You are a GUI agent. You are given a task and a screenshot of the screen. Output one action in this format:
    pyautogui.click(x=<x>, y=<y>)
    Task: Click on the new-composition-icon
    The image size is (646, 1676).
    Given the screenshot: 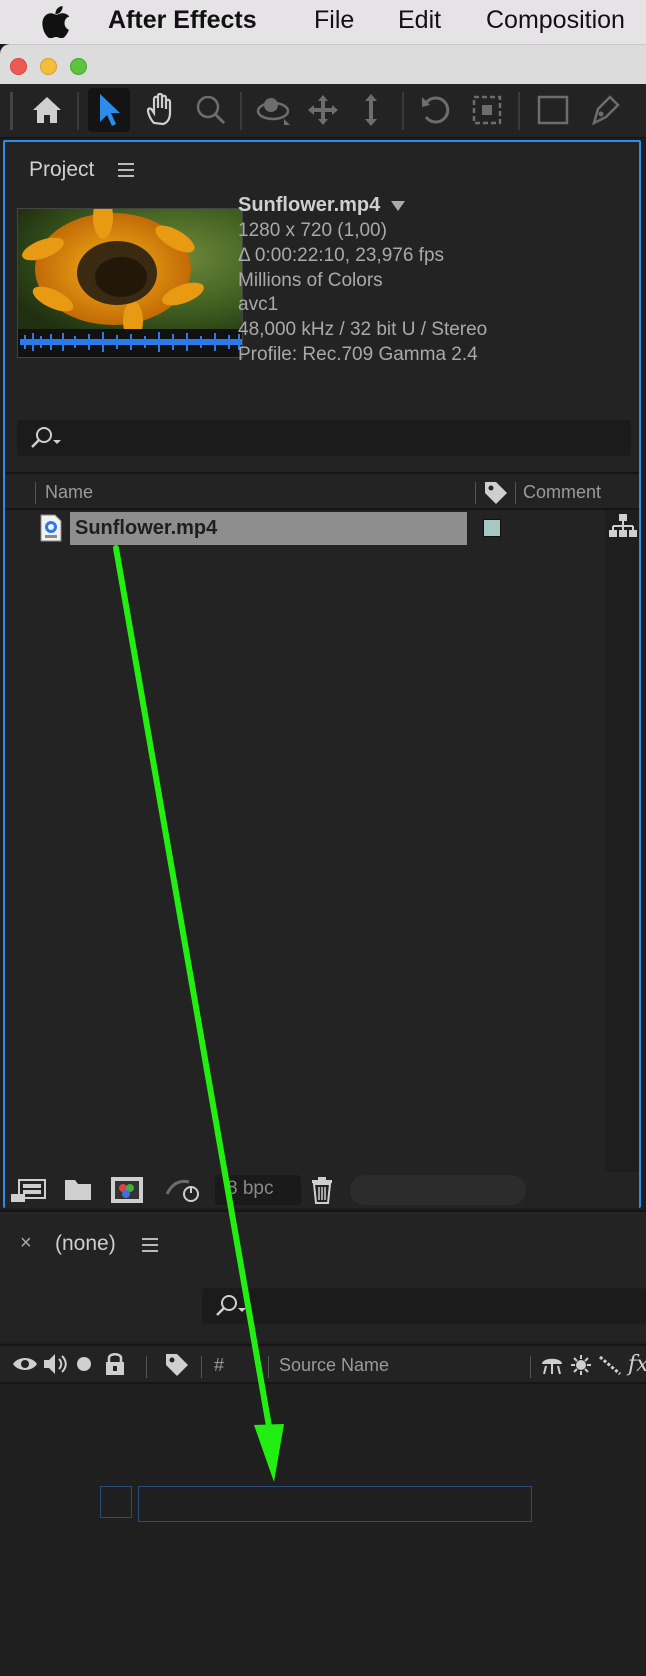 What is the action you would take?
    pyautogui.click(x=127, y=1190)
    